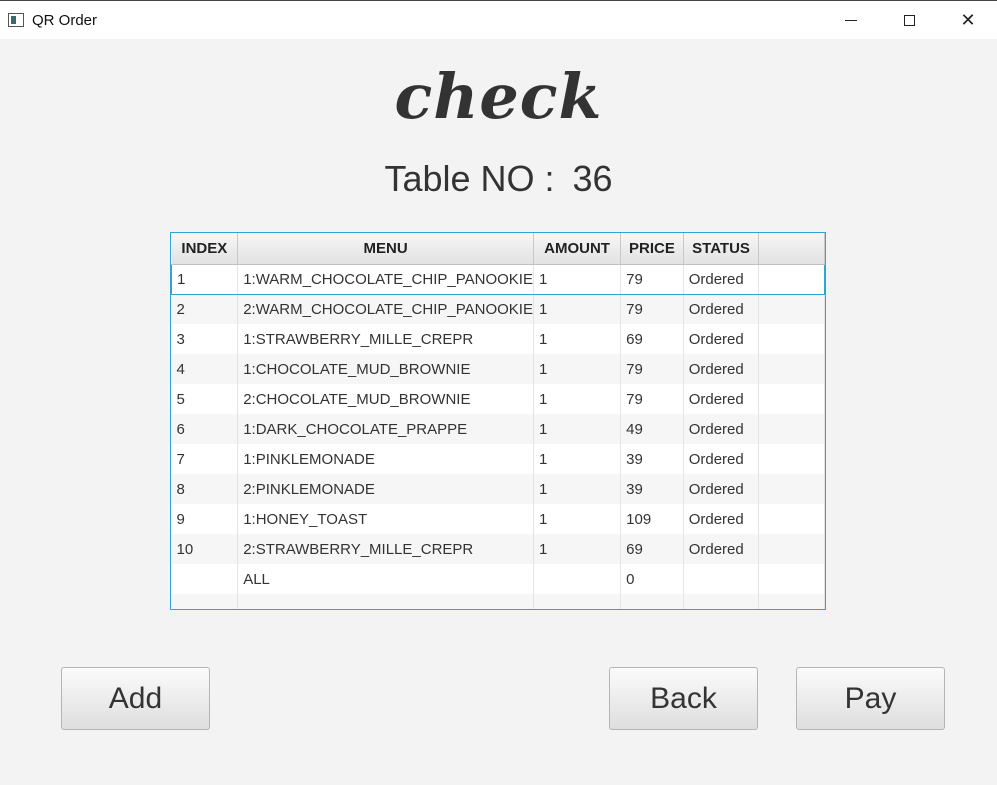 The width and height of the screenshot is (997, 785). What do you see at coordinates (135, 698) in the screenshot?
I see `add-button: Add` at bounding box center [135, 698].